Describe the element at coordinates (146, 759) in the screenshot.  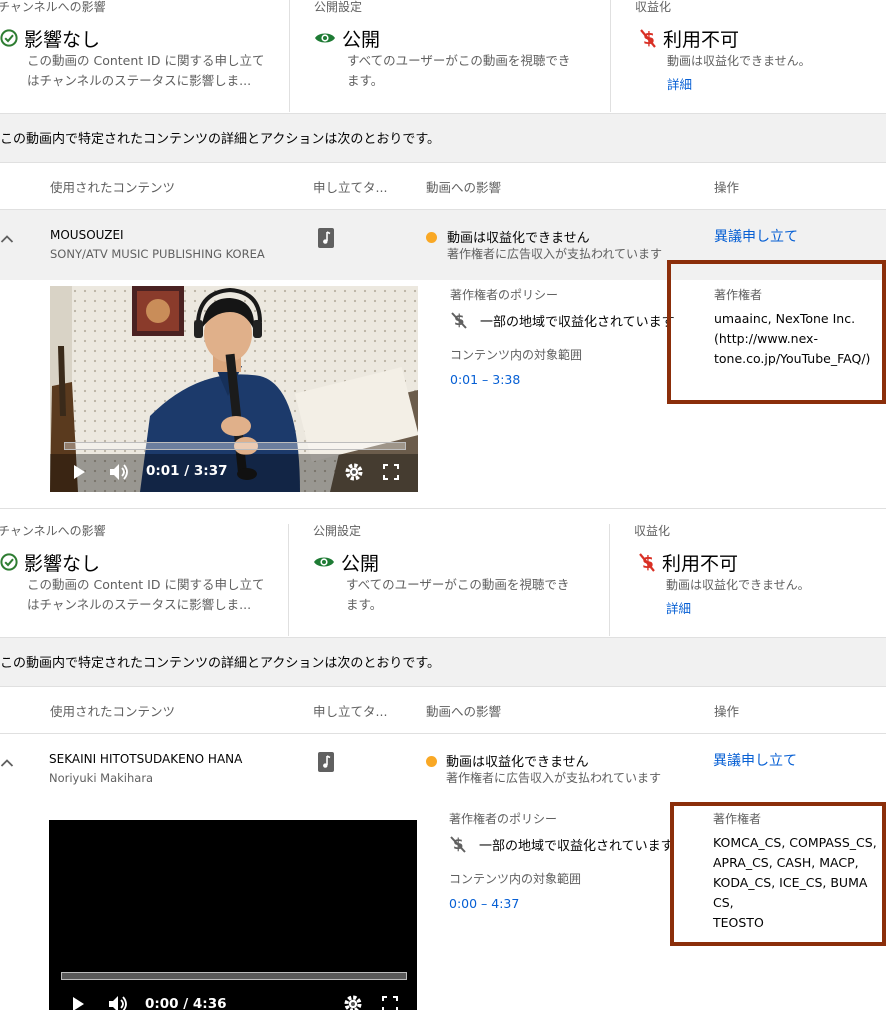
I see `content-title: SEKAINI HITOTSUDAKENO HANA` at that location.